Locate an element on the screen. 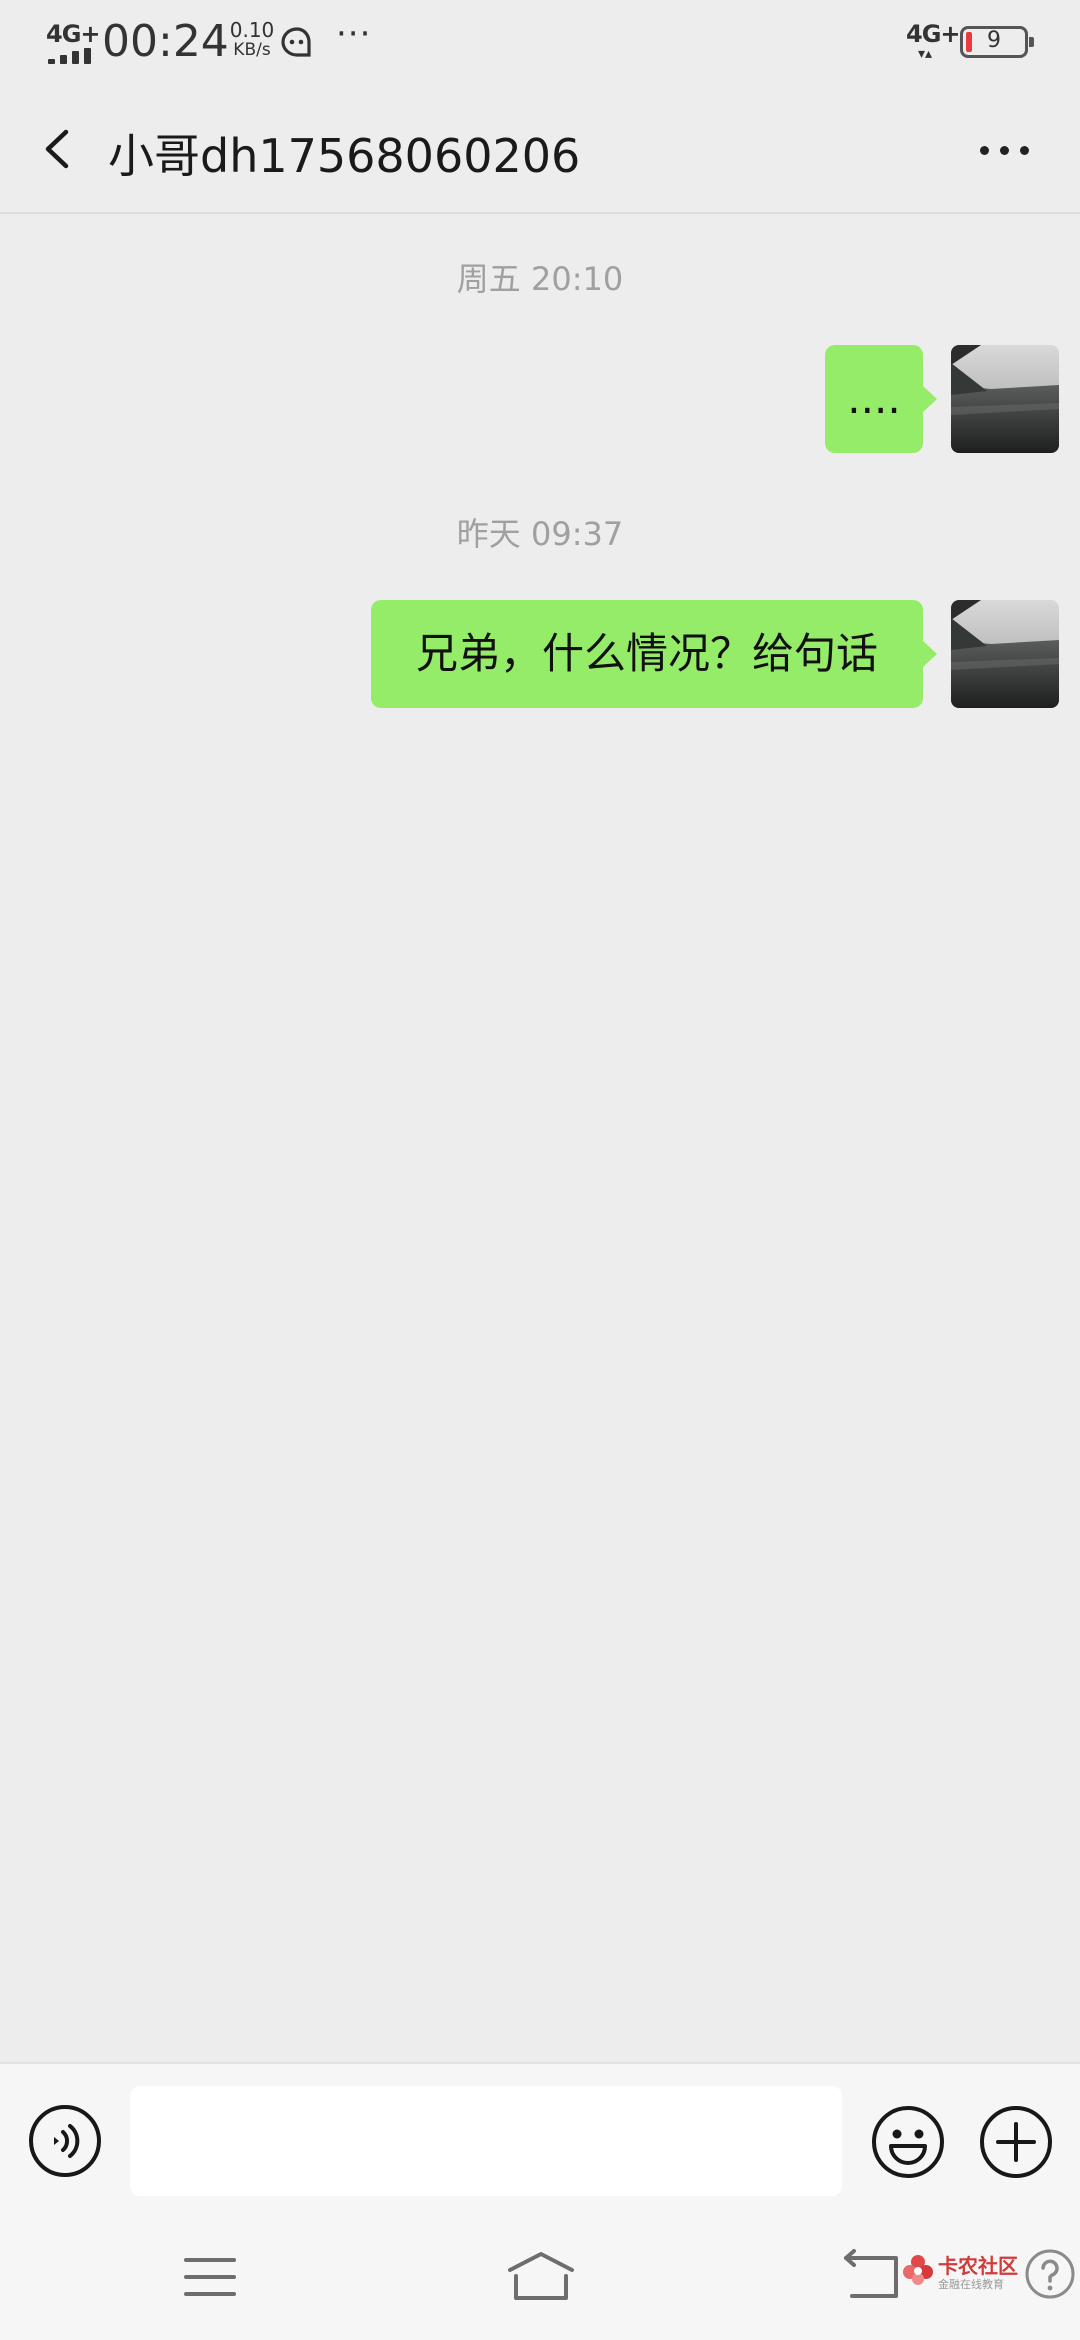  input-bar is located at coordinates (540, 2137).